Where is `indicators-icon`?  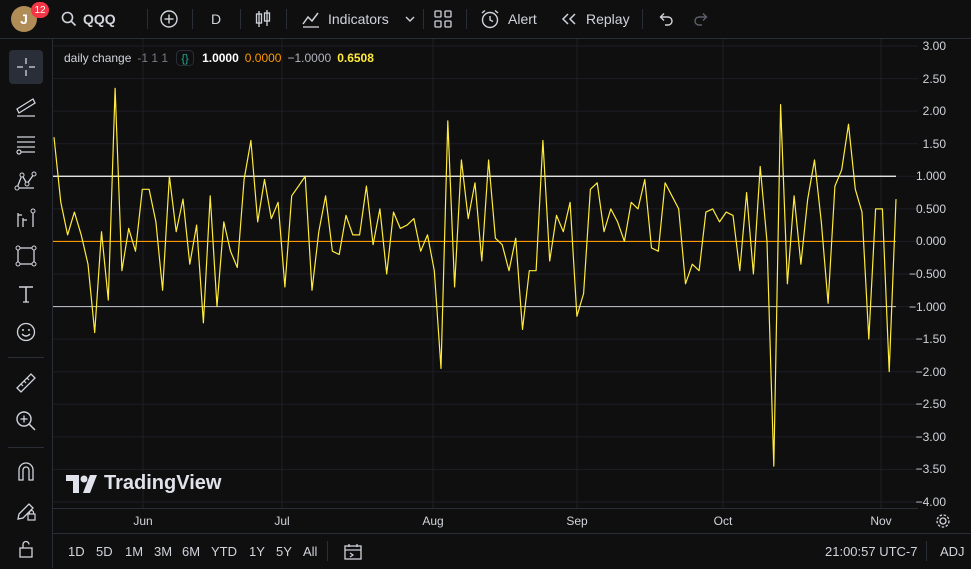
indicators-icon is located at coordinates (310, 20).